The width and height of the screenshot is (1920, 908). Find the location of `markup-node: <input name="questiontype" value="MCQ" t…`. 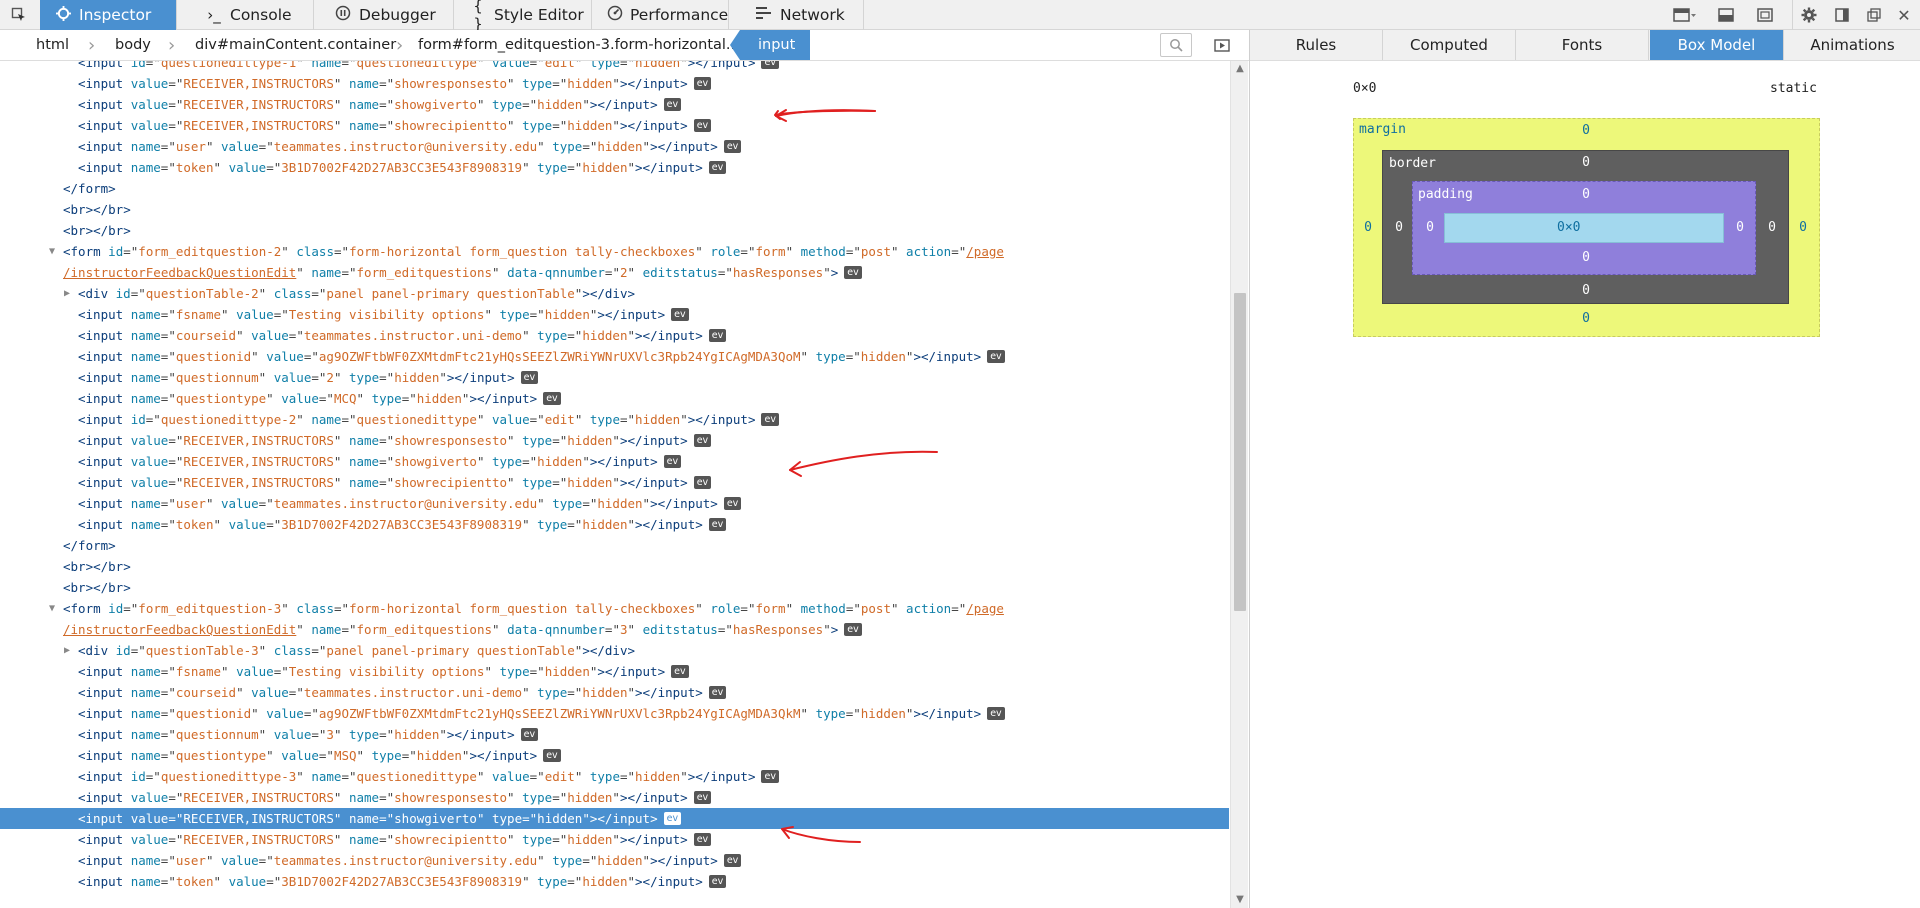

markup-node: <input name="questiontype" value="MCQ" t… is located at coordinates (614, 398).